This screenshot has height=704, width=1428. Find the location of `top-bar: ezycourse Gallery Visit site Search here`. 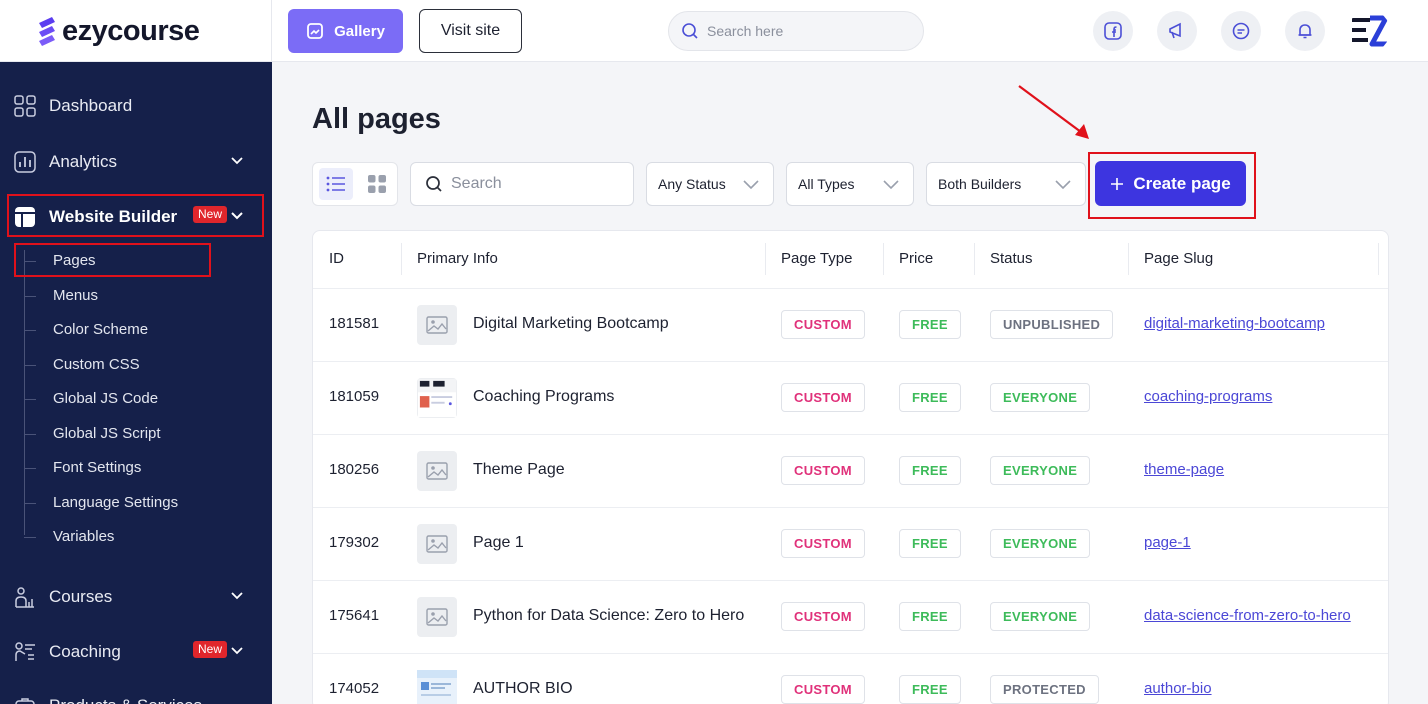

top-bar: ezycourse Gallery Visit site Search here is located at coordinates (714, 31).